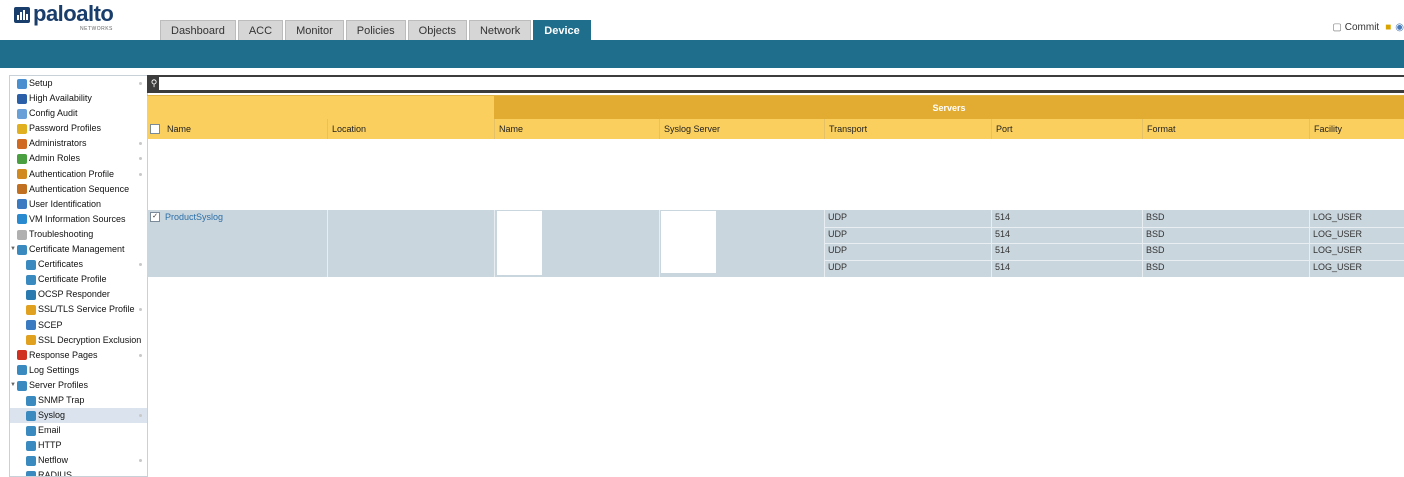 This screenshot has width=1404, height=477. What do you see at coordinates (437, 30) in the screenshot?
I see `tab-objects: Objects` at bounding box center [437, 30].